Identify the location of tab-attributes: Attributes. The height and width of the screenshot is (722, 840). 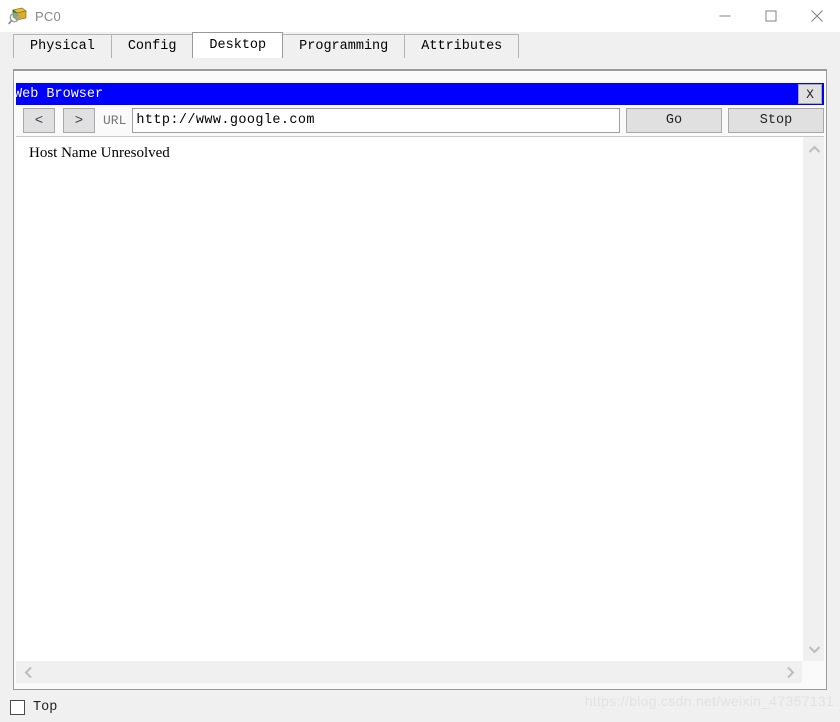
(462, 46).